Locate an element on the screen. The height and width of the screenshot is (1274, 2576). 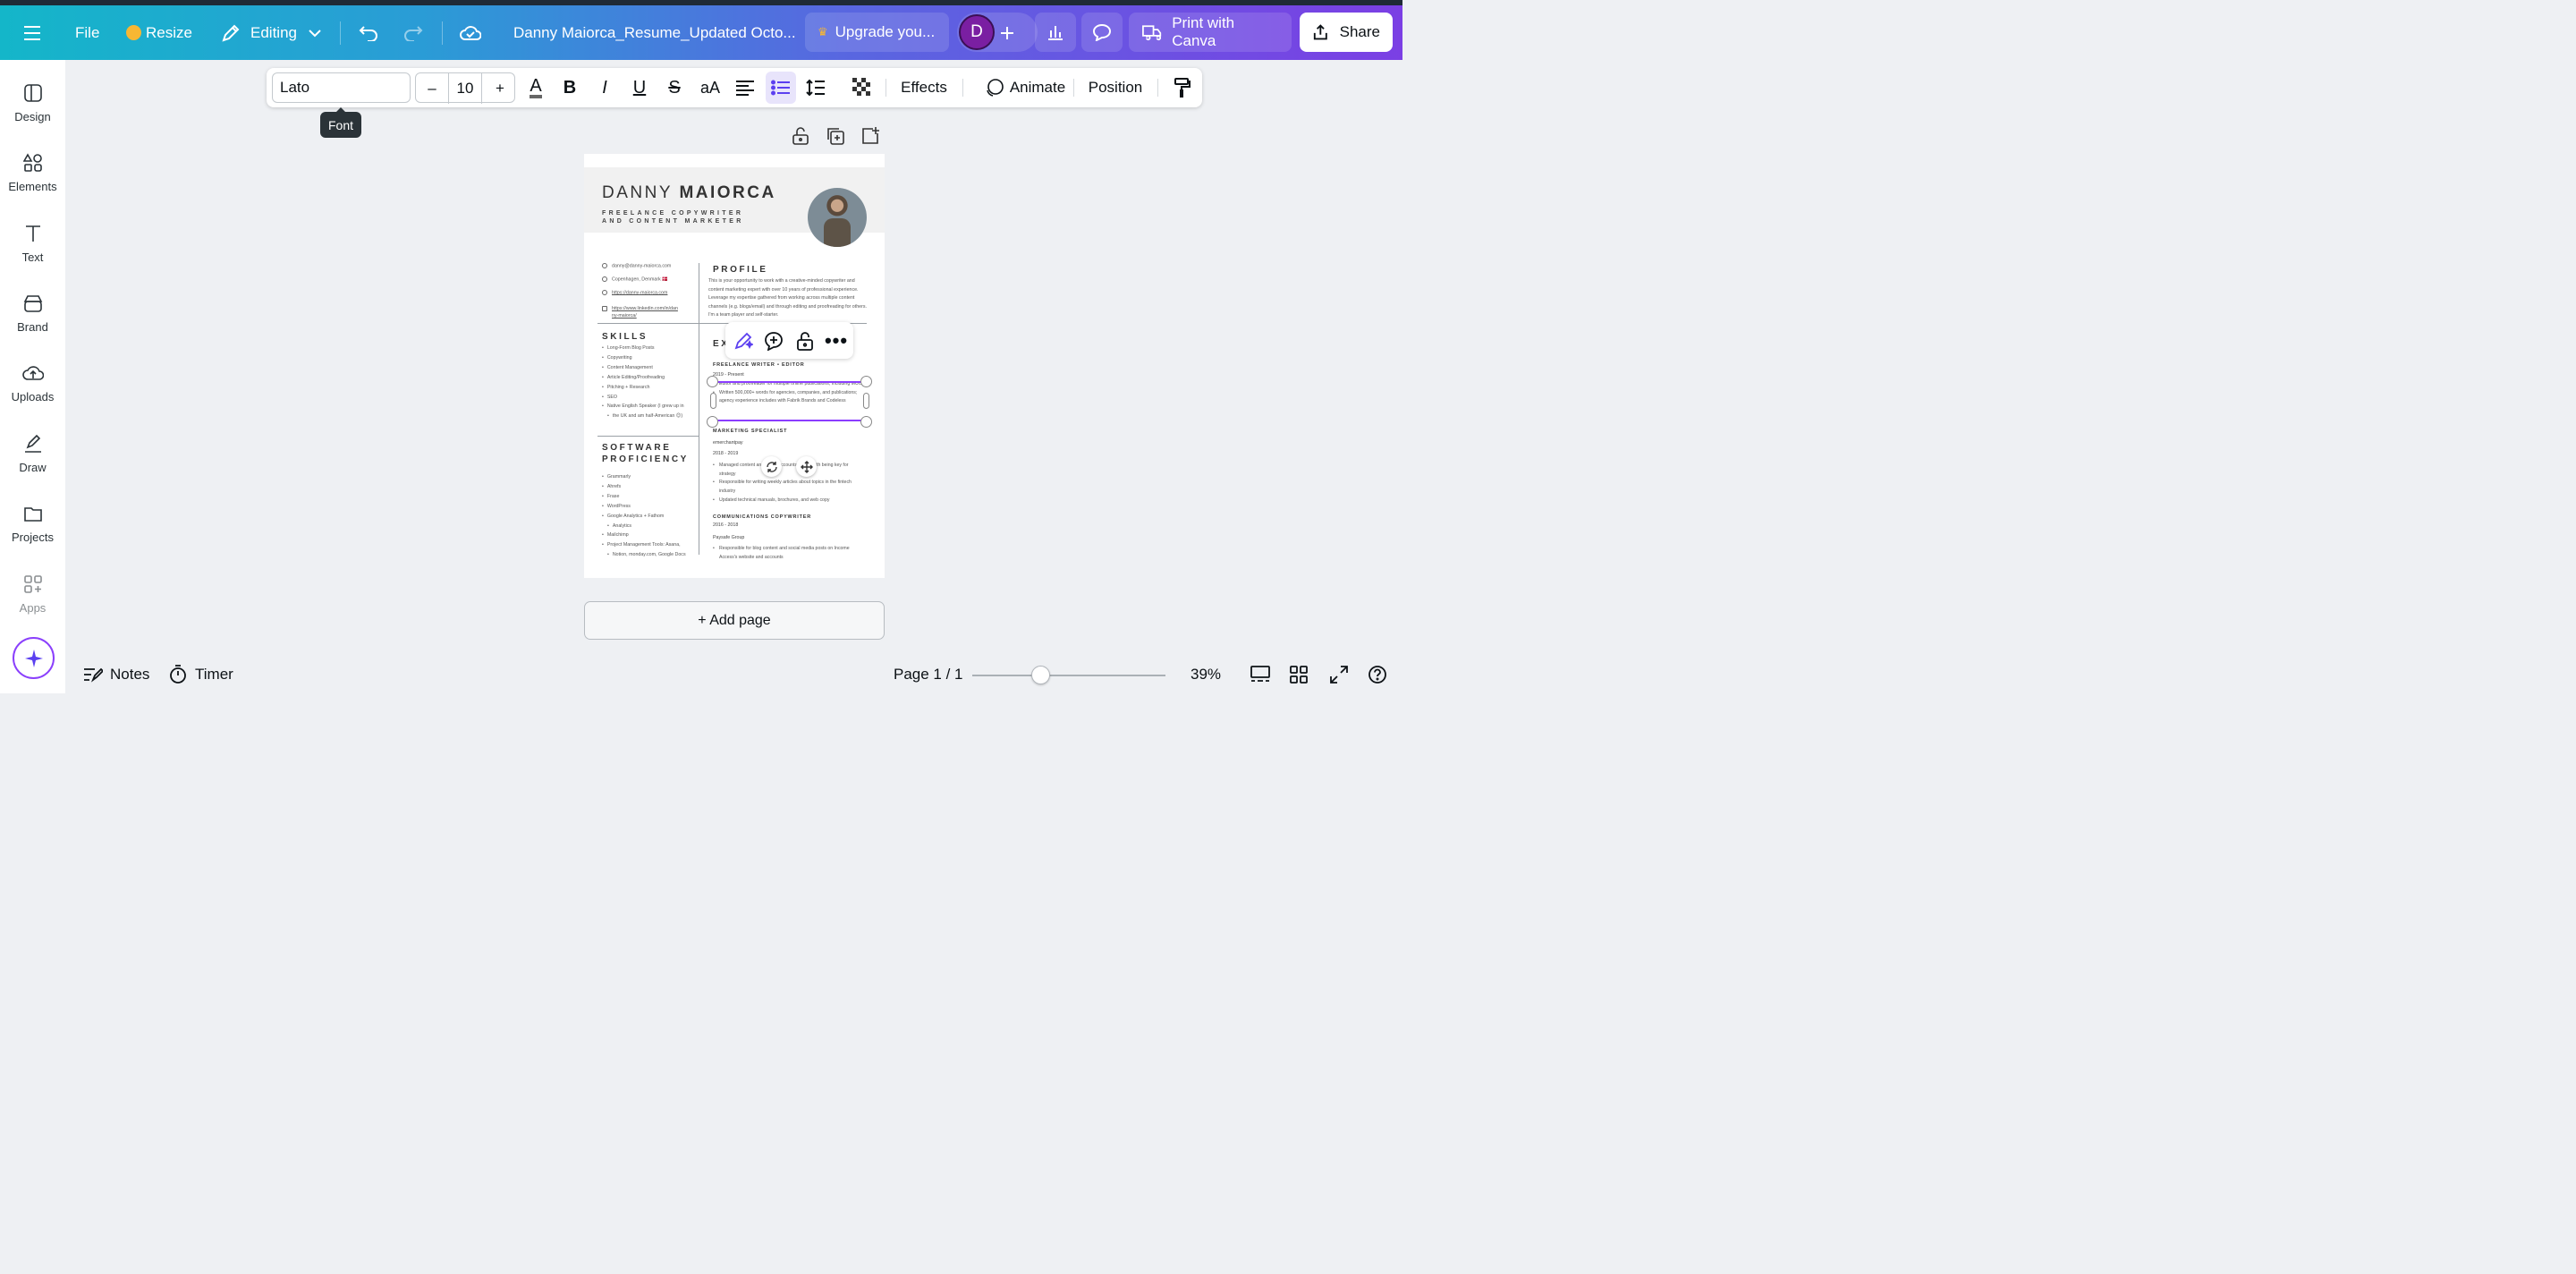
profile-heading: PROFILE is located at coordinates (740, 270).